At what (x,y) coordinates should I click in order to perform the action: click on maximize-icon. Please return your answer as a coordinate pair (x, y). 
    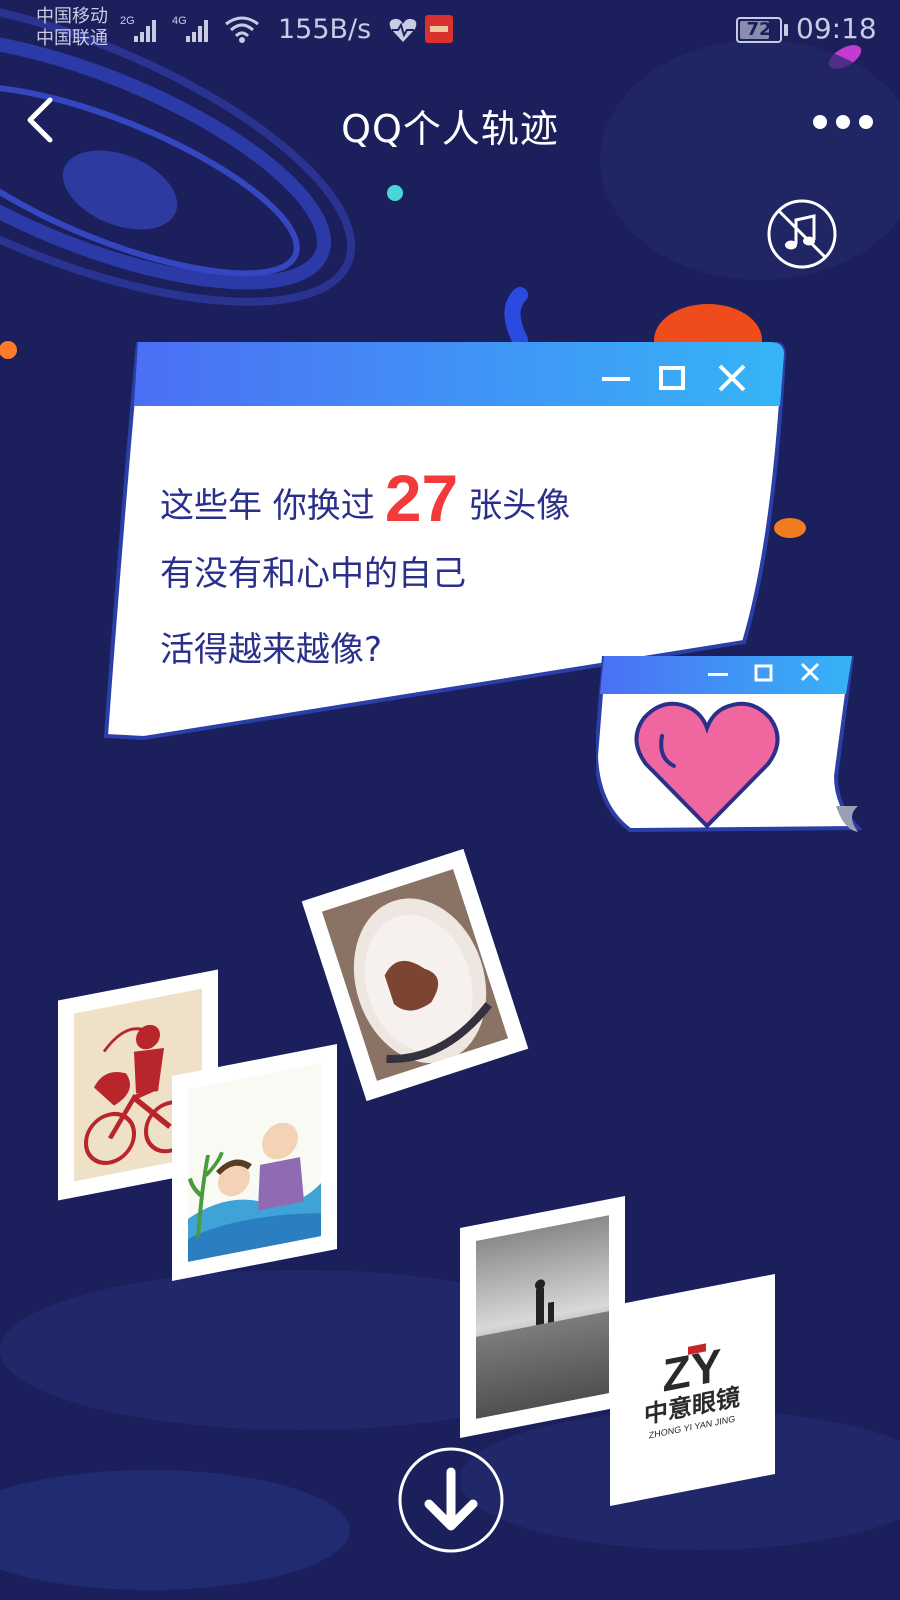
    Looking at the image, I should click on (673, 379).